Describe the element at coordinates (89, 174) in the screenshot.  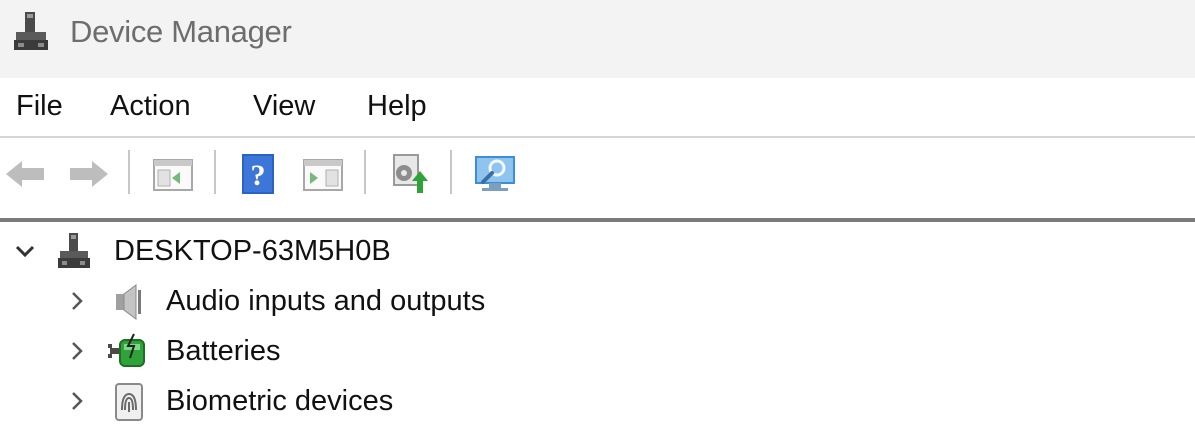
I see `forward-arrow-icon` at that location.